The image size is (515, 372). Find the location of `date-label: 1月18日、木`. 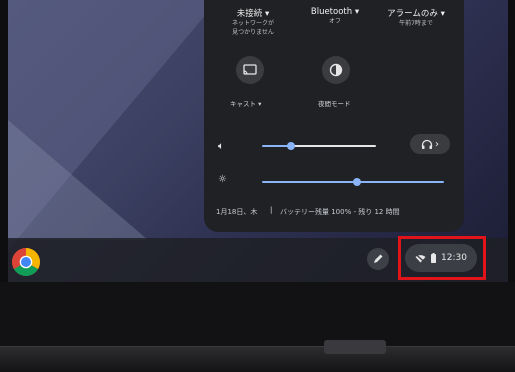

date-label: 1月18日、木 is located at coordinates (237, 212).